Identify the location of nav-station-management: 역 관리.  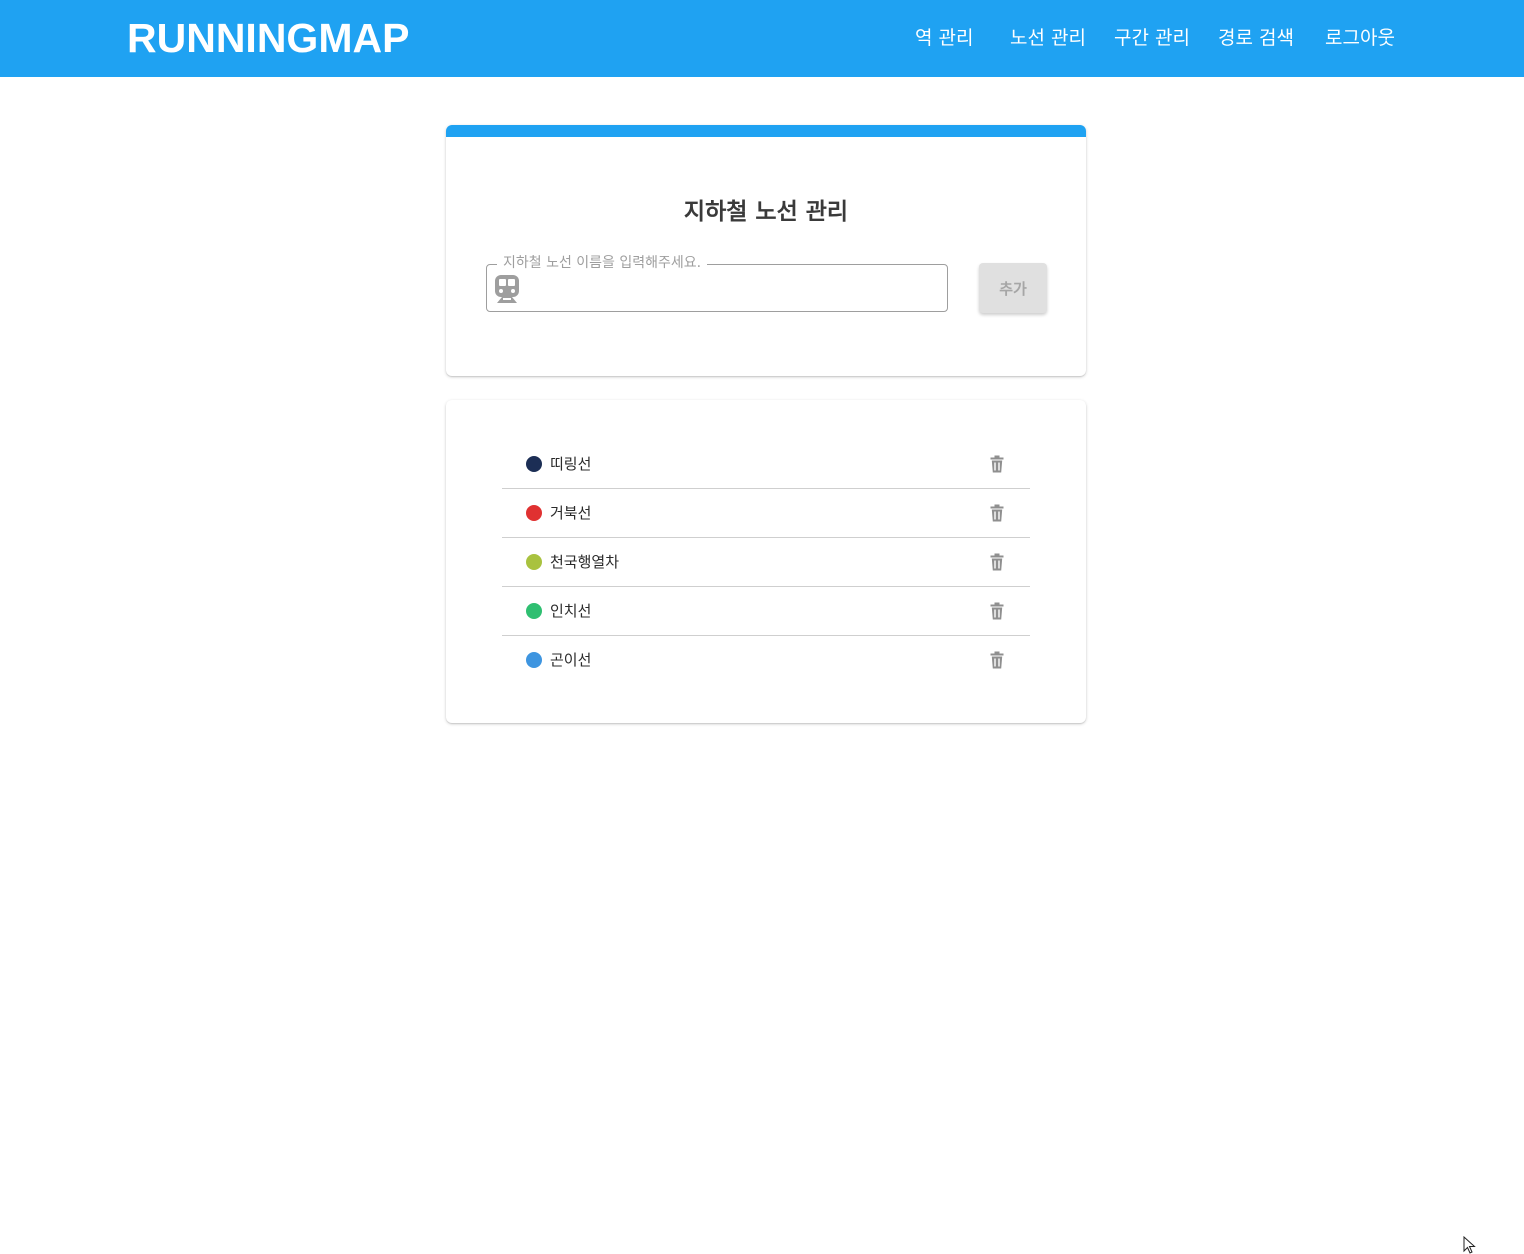
(944, 38).